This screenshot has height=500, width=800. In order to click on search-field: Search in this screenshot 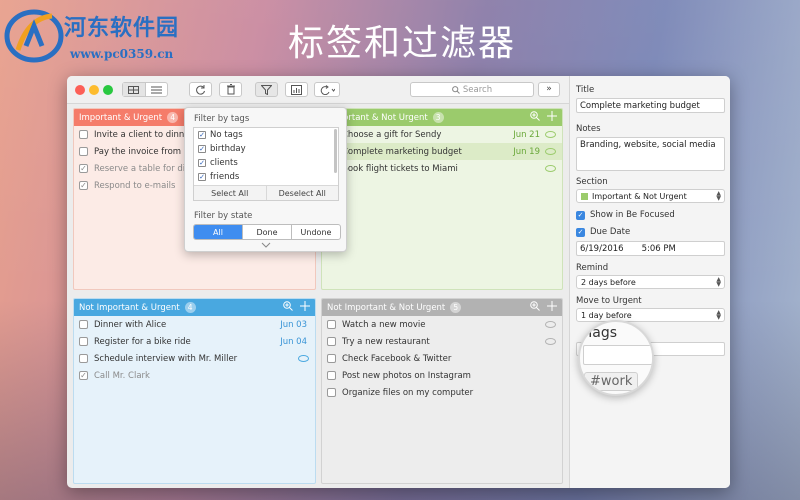, I will do `click(472, 89)`.